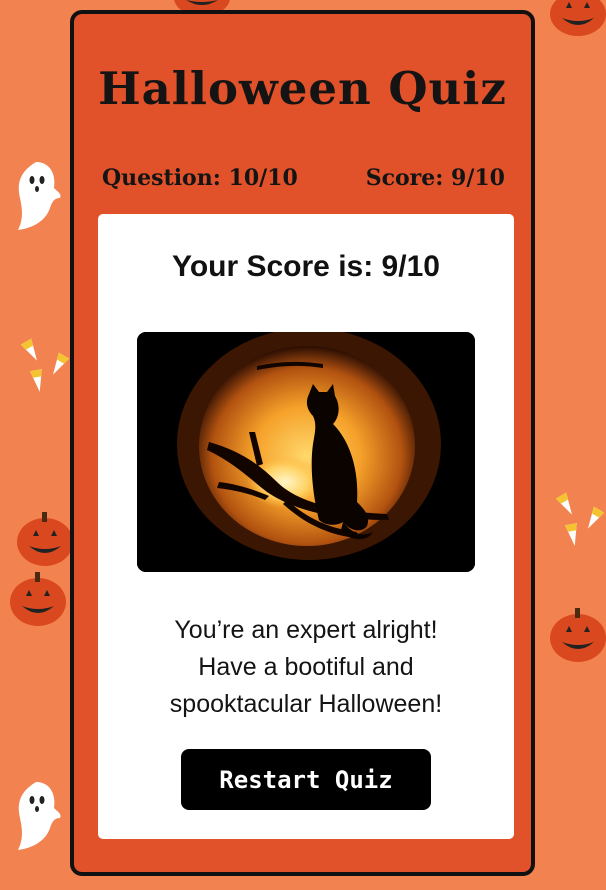  What do you see at coordinates (302, 88) in the screenshot?
I see `page-title: Halloween Quiz` at bounding box center [302, 88].